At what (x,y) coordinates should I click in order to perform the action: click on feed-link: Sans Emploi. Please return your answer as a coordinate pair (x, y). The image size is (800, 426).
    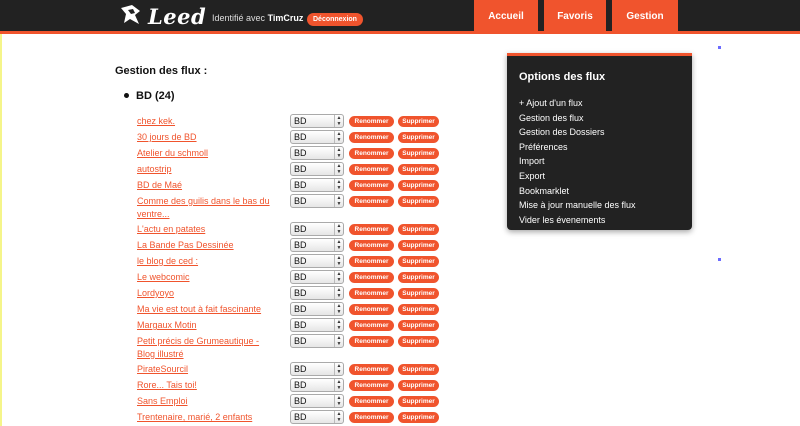
    Looking at the image, I should click on (207, 401).